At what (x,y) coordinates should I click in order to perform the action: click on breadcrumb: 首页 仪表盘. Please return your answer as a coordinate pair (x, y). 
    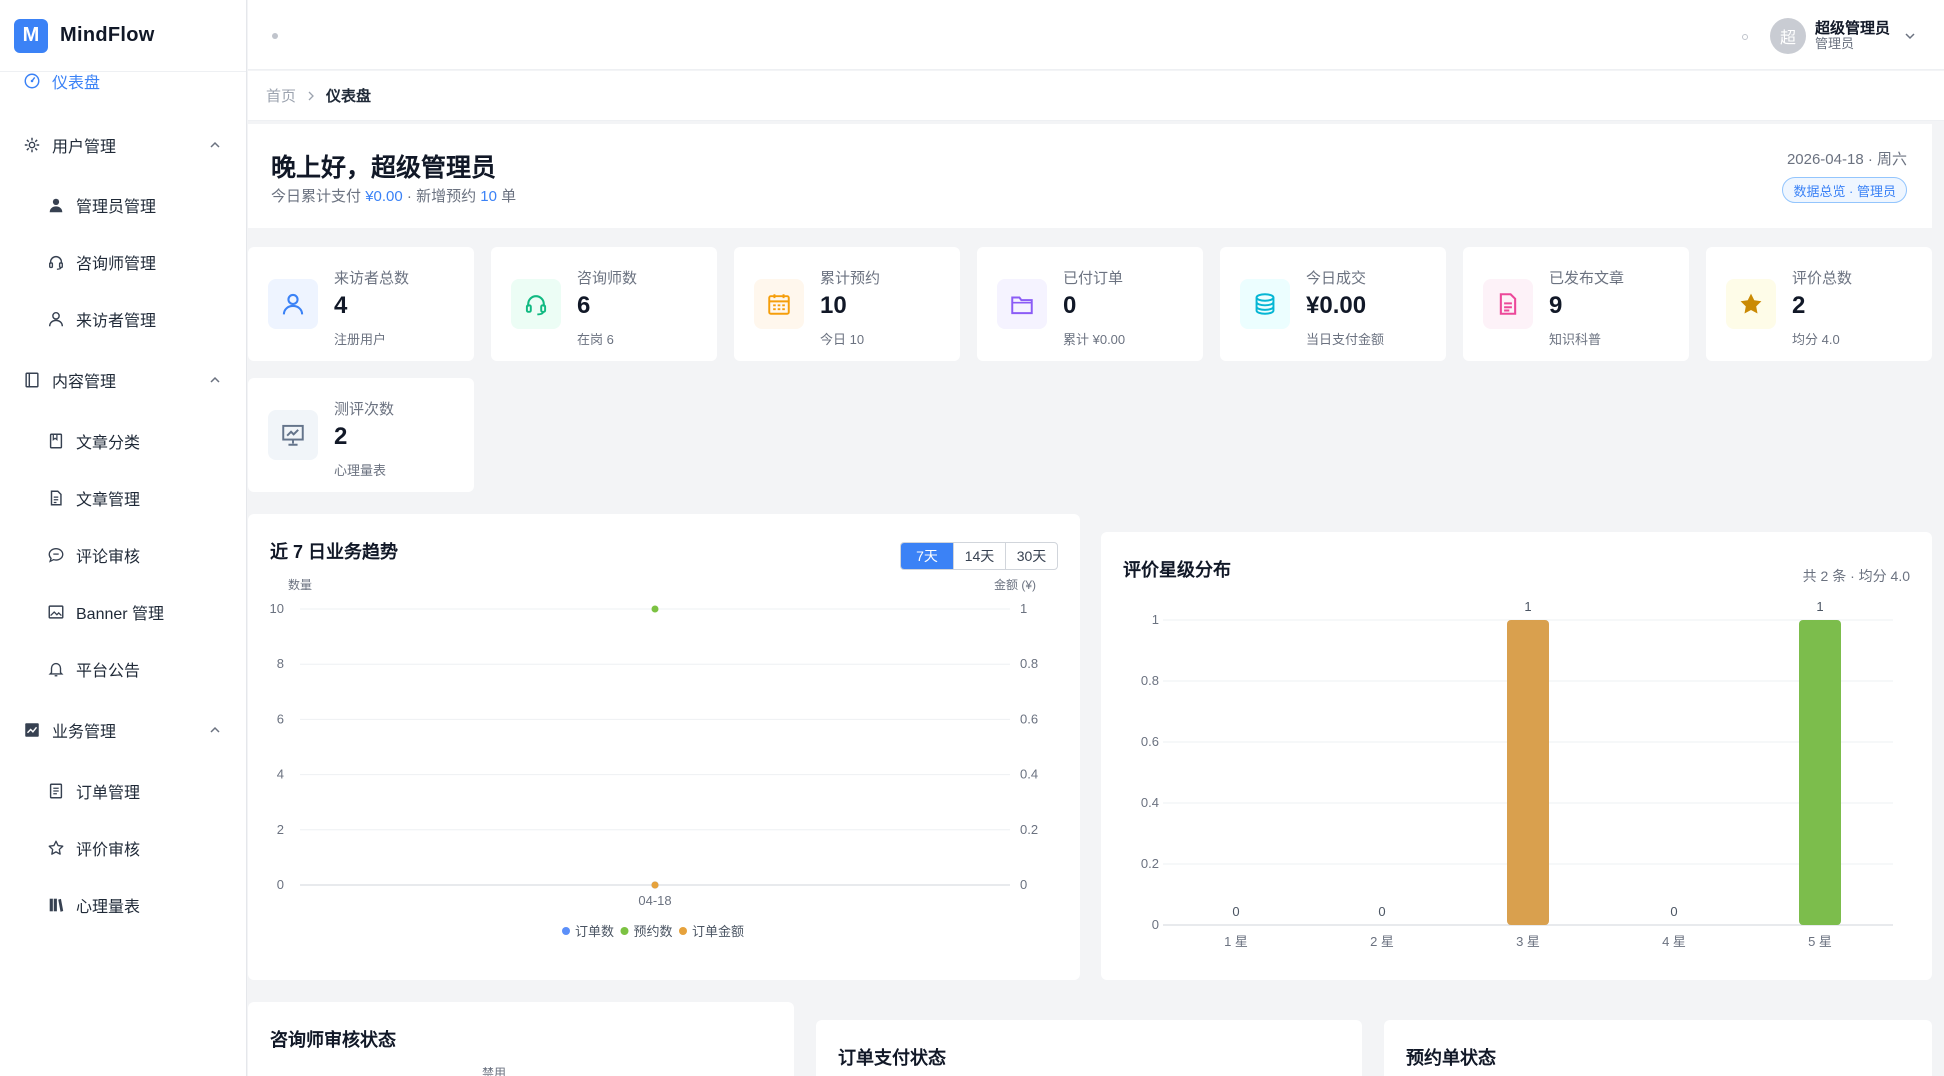
    Looking at the image, I should click on (1096, 96).